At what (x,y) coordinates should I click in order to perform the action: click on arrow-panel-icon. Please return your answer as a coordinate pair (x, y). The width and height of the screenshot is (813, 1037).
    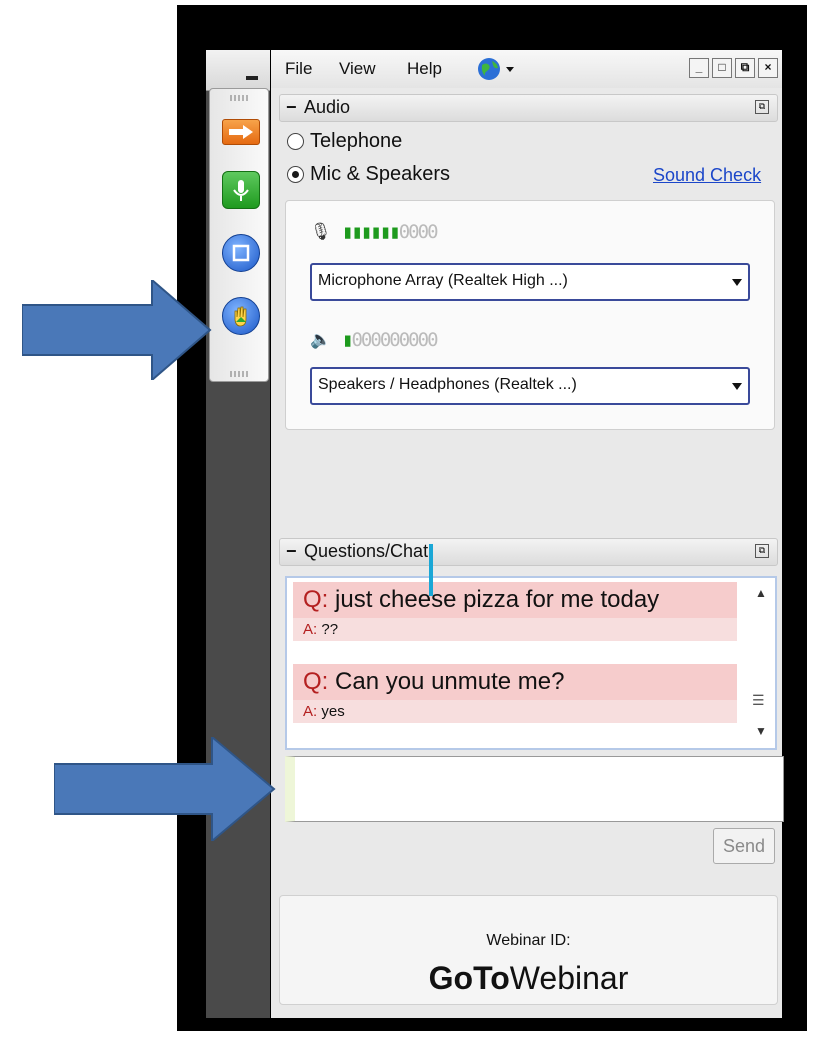
    Looking at the image, I should click on (241, 132).